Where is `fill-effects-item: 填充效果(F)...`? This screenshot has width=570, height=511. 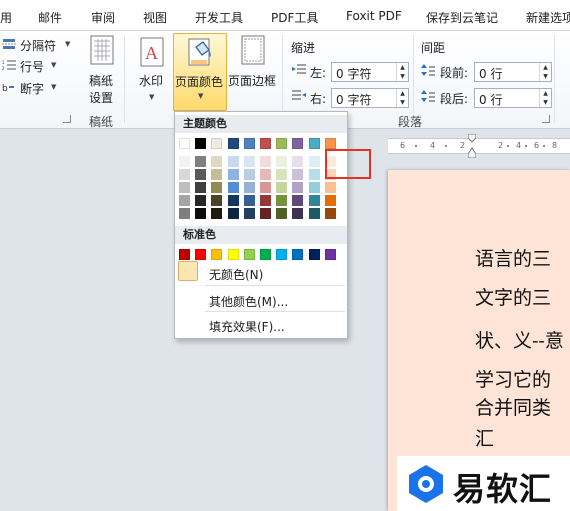
fill-effects-item: 填充效果(F)... is located at coordinates (247, 326).